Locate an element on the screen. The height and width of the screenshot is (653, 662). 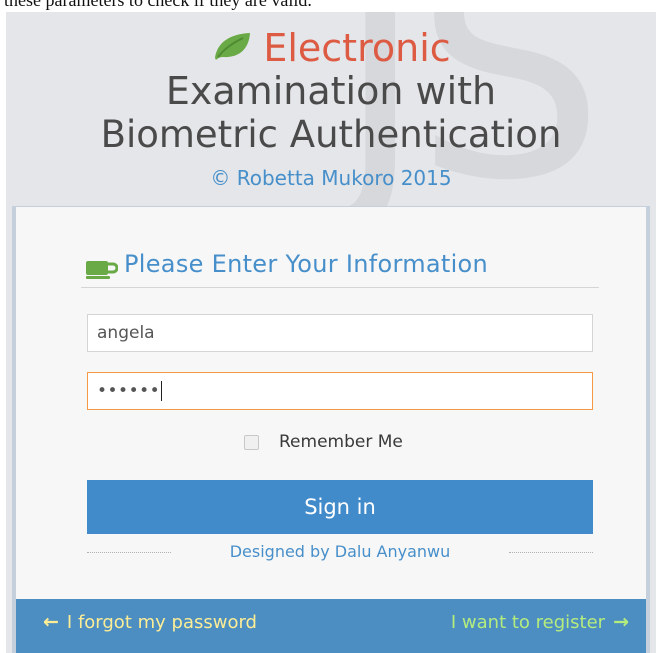
form-header: Please Enter Your Information is located at coordinates (340, 266).